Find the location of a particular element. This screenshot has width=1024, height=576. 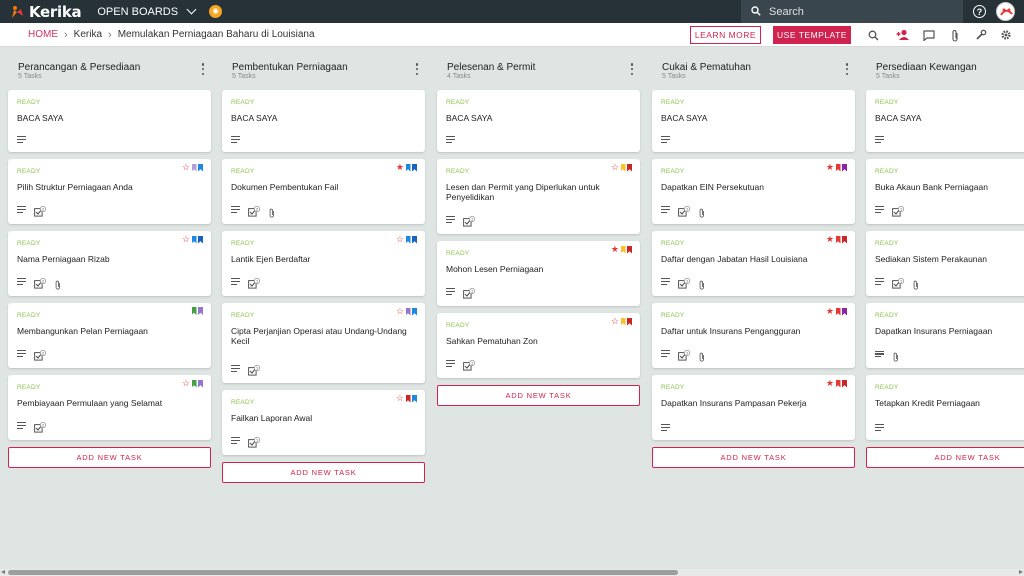

task-card: READY Dapatkan EIN Persekutuan ★ 1 is located at coordinates (753, 191).